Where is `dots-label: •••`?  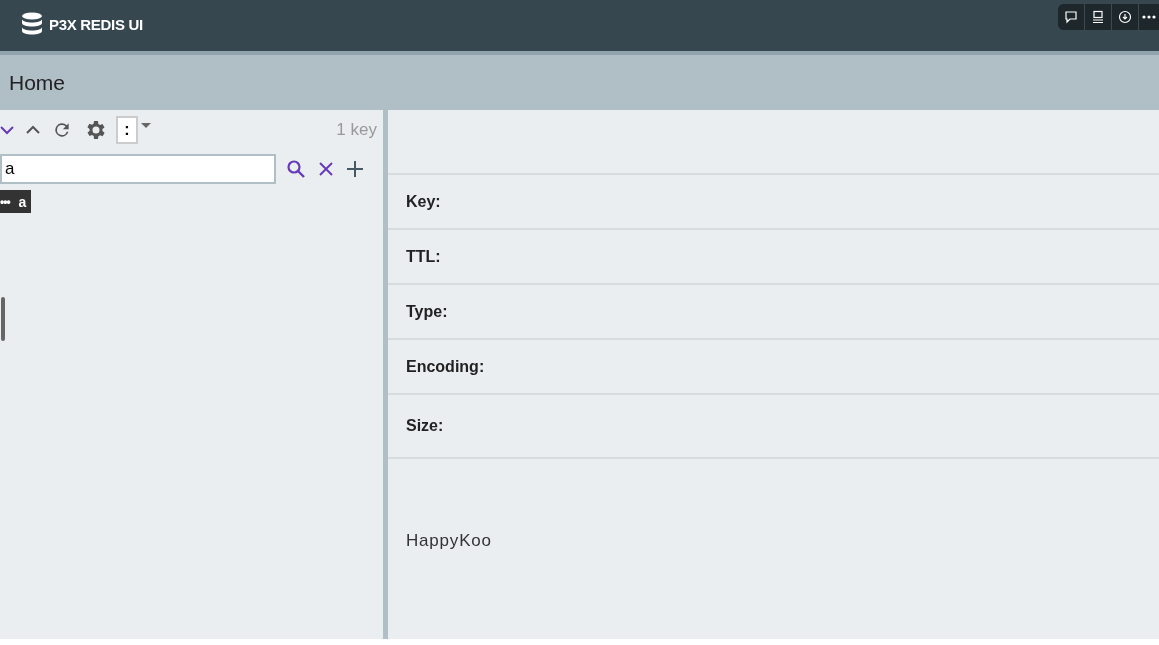
dots-label: ••• is located at coordinates (5, 201).